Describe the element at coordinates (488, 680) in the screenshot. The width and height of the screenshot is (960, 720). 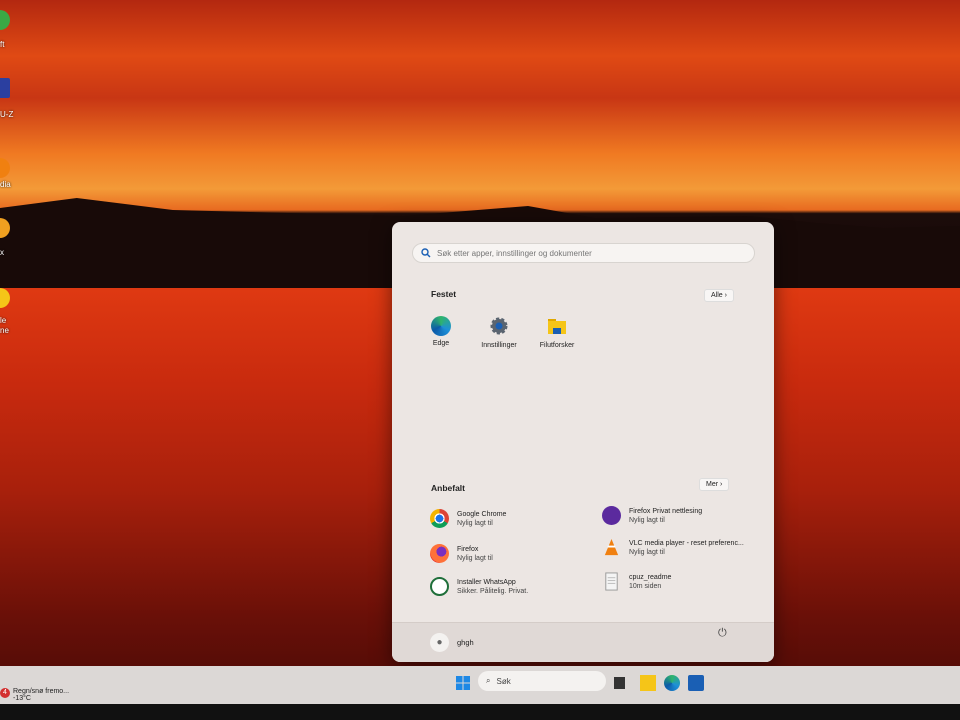
I see `search-icon: ⌕` at that location.